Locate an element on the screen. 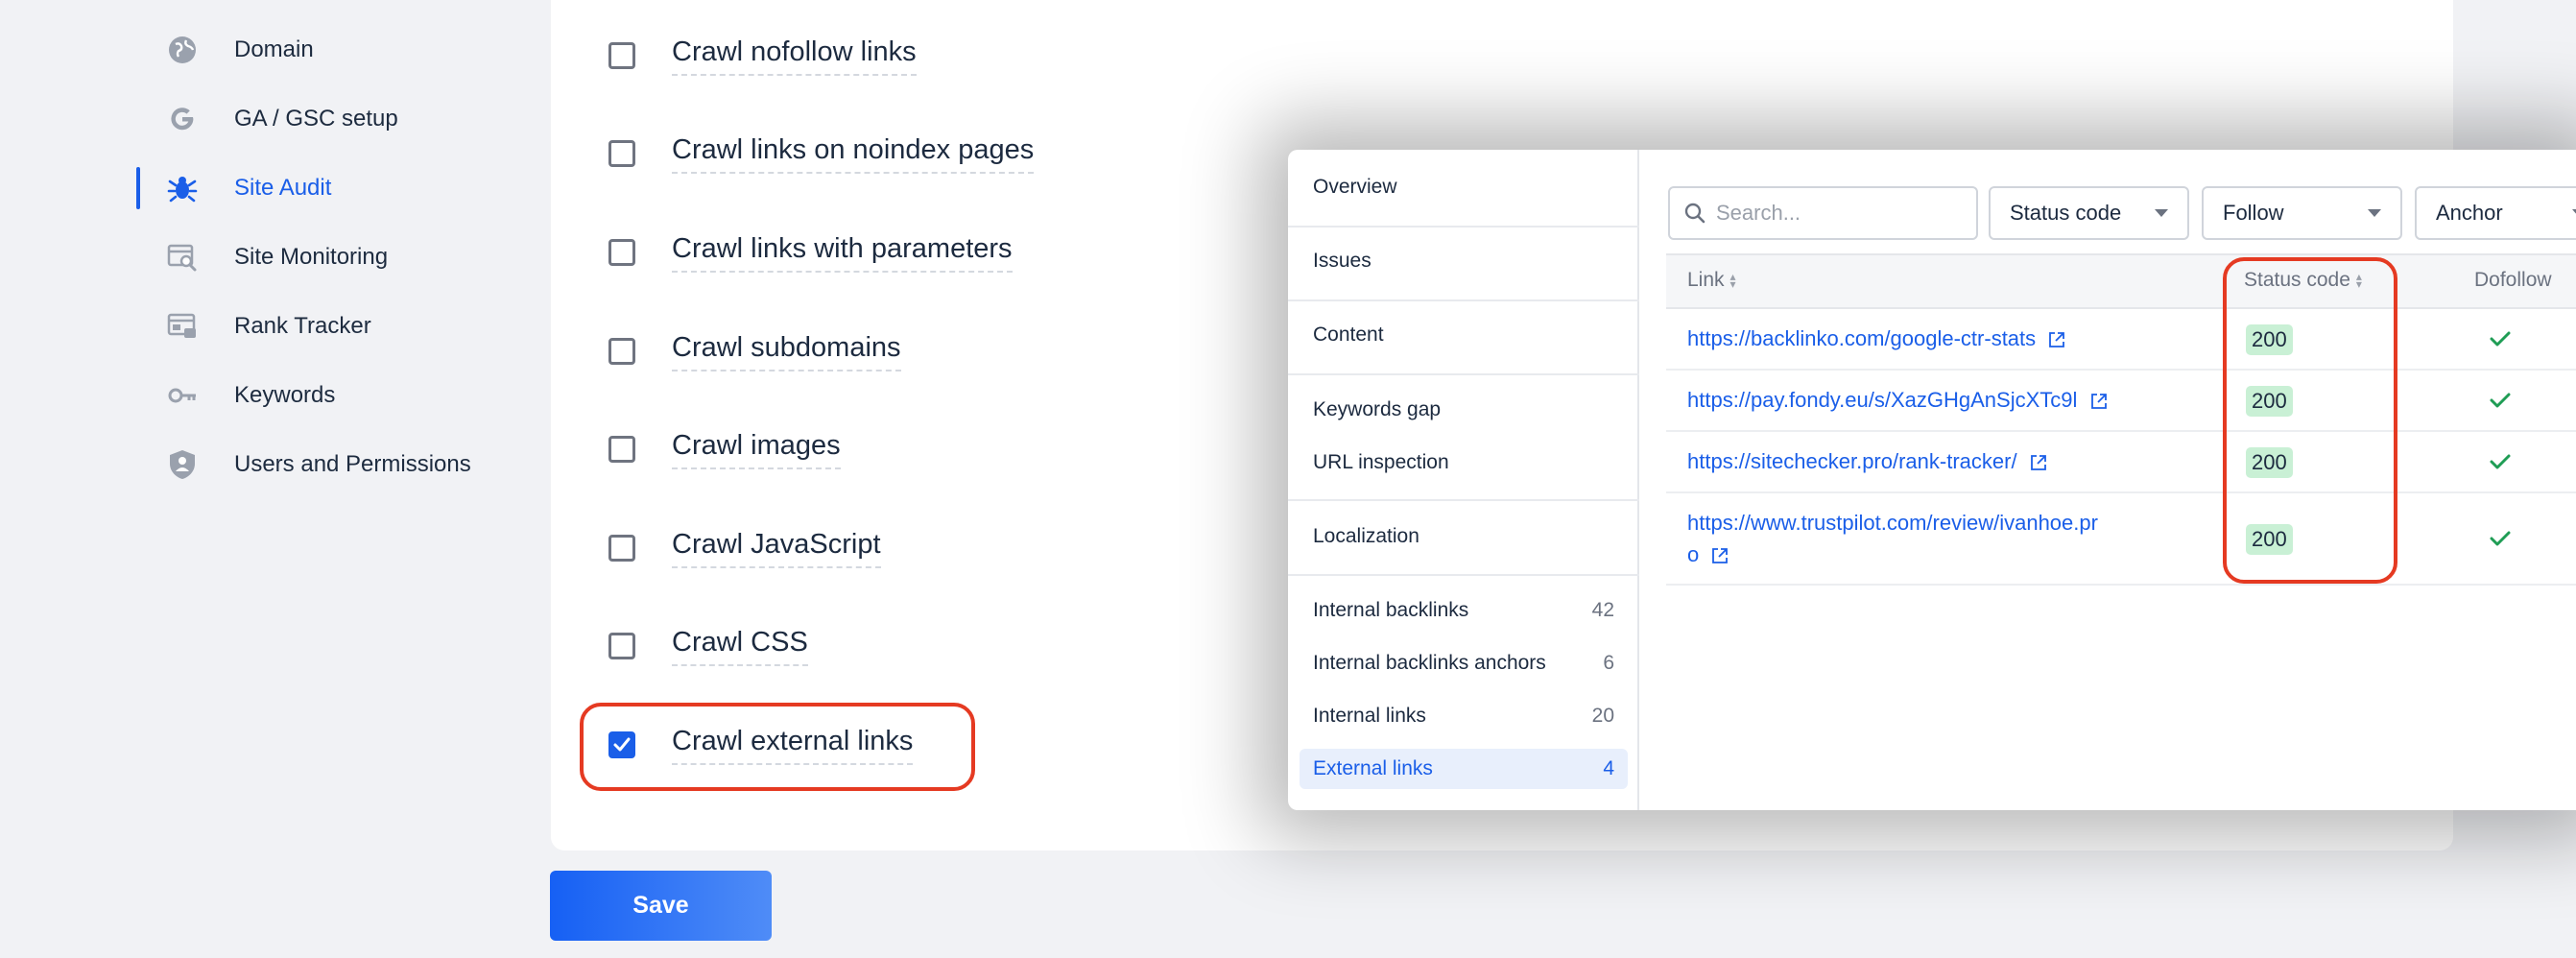 The width and height of the screenshot is (2576, 958). report-nav-label: URL inspection is located at coordinates (1381, 462).